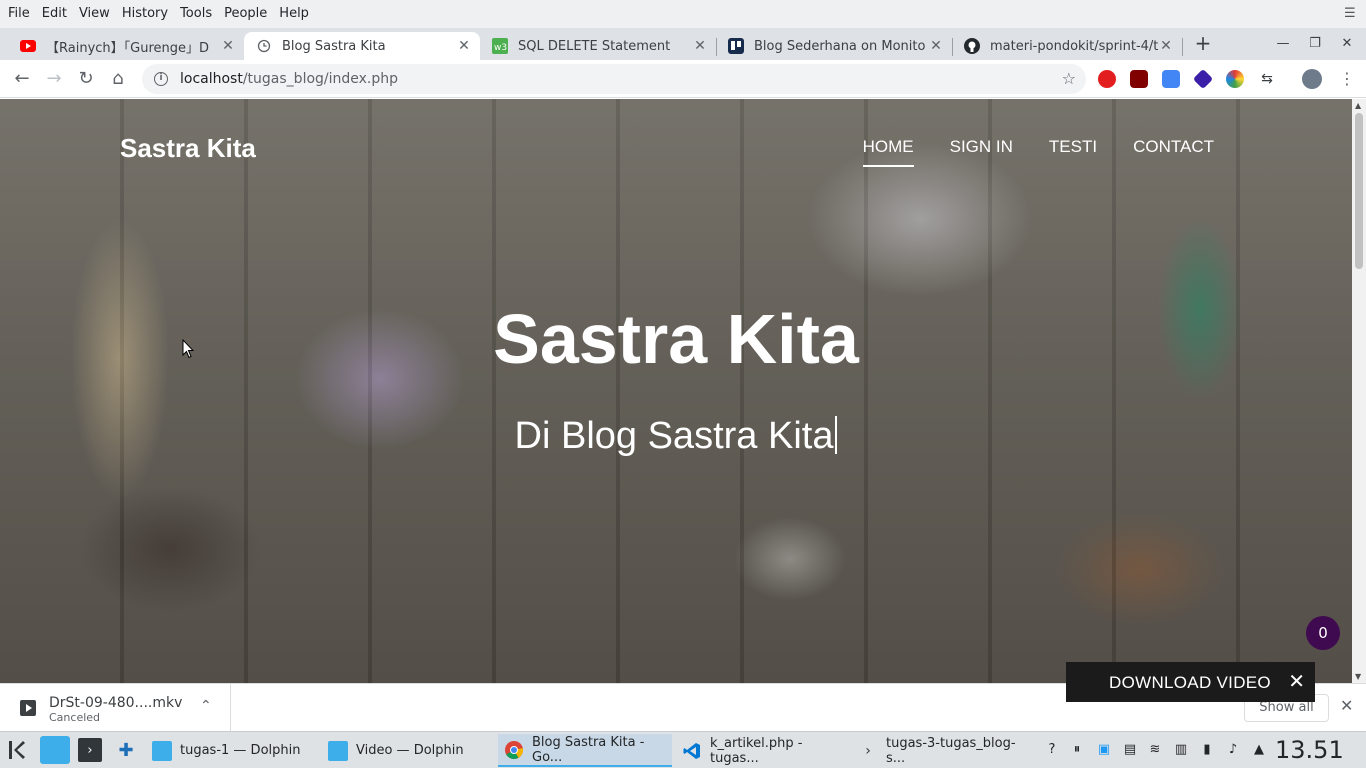 The width and height of the screenshot is (1366, 768). Describe the element at coordinates (1346, 705) in the screenshot. I see `close-download-shelf-icon: ✕` at that location.